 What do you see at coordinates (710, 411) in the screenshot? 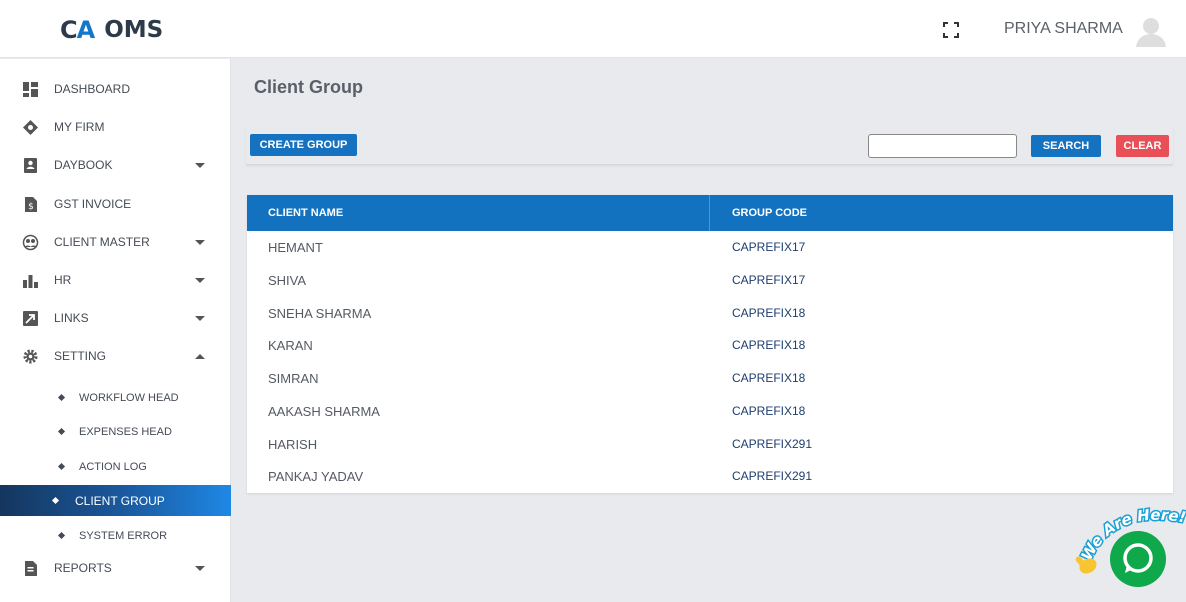
I see `table-row: AAKASH SHARMA CAPREFIX18` at bounding box center [710, 411].